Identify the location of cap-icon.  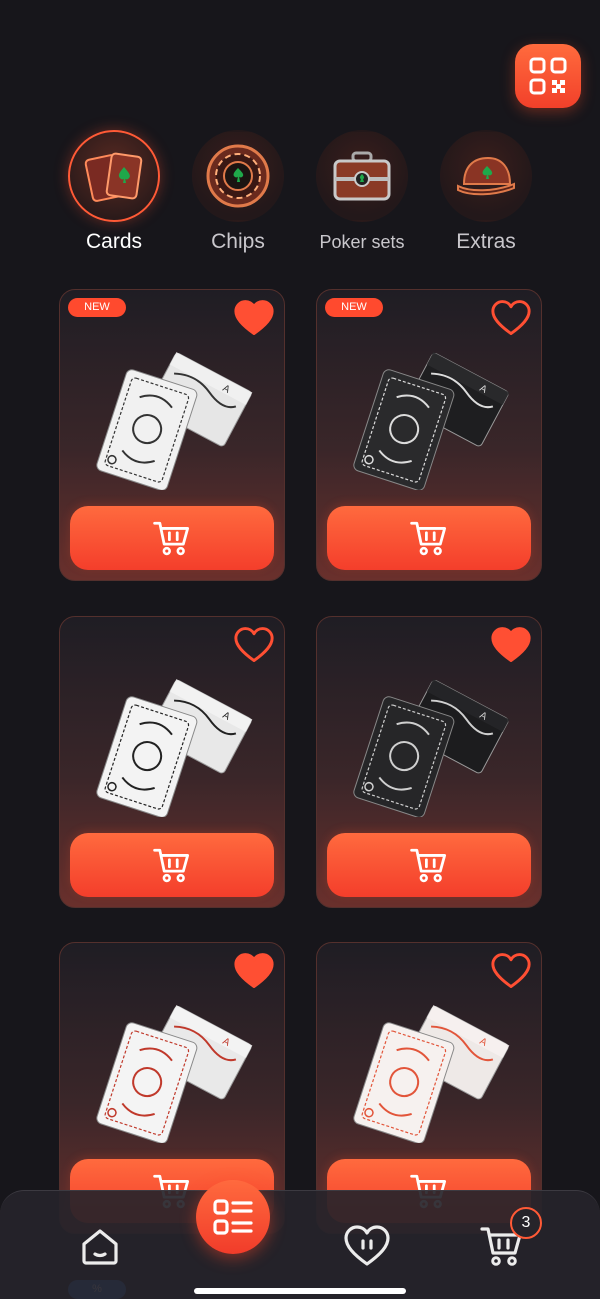
(486, 176).